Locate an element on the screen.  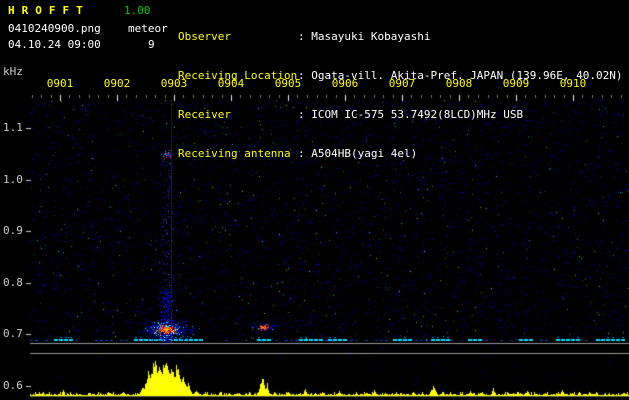
info-row-observer: Observer : Masayuki Kobayashi is located at coordinates (400, 36).